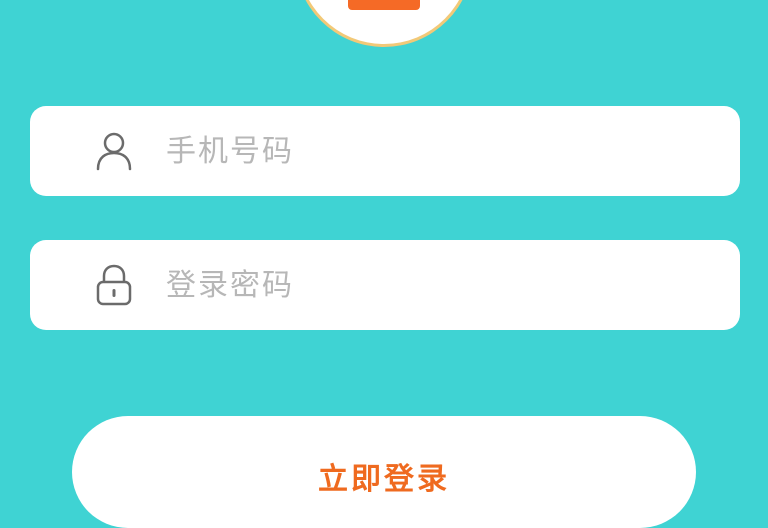 This screenshot has height=528, width=768. What do you see at coordinates (452, 285) in the screenshot?
I see `password-input` at bounding box center [452, 285].